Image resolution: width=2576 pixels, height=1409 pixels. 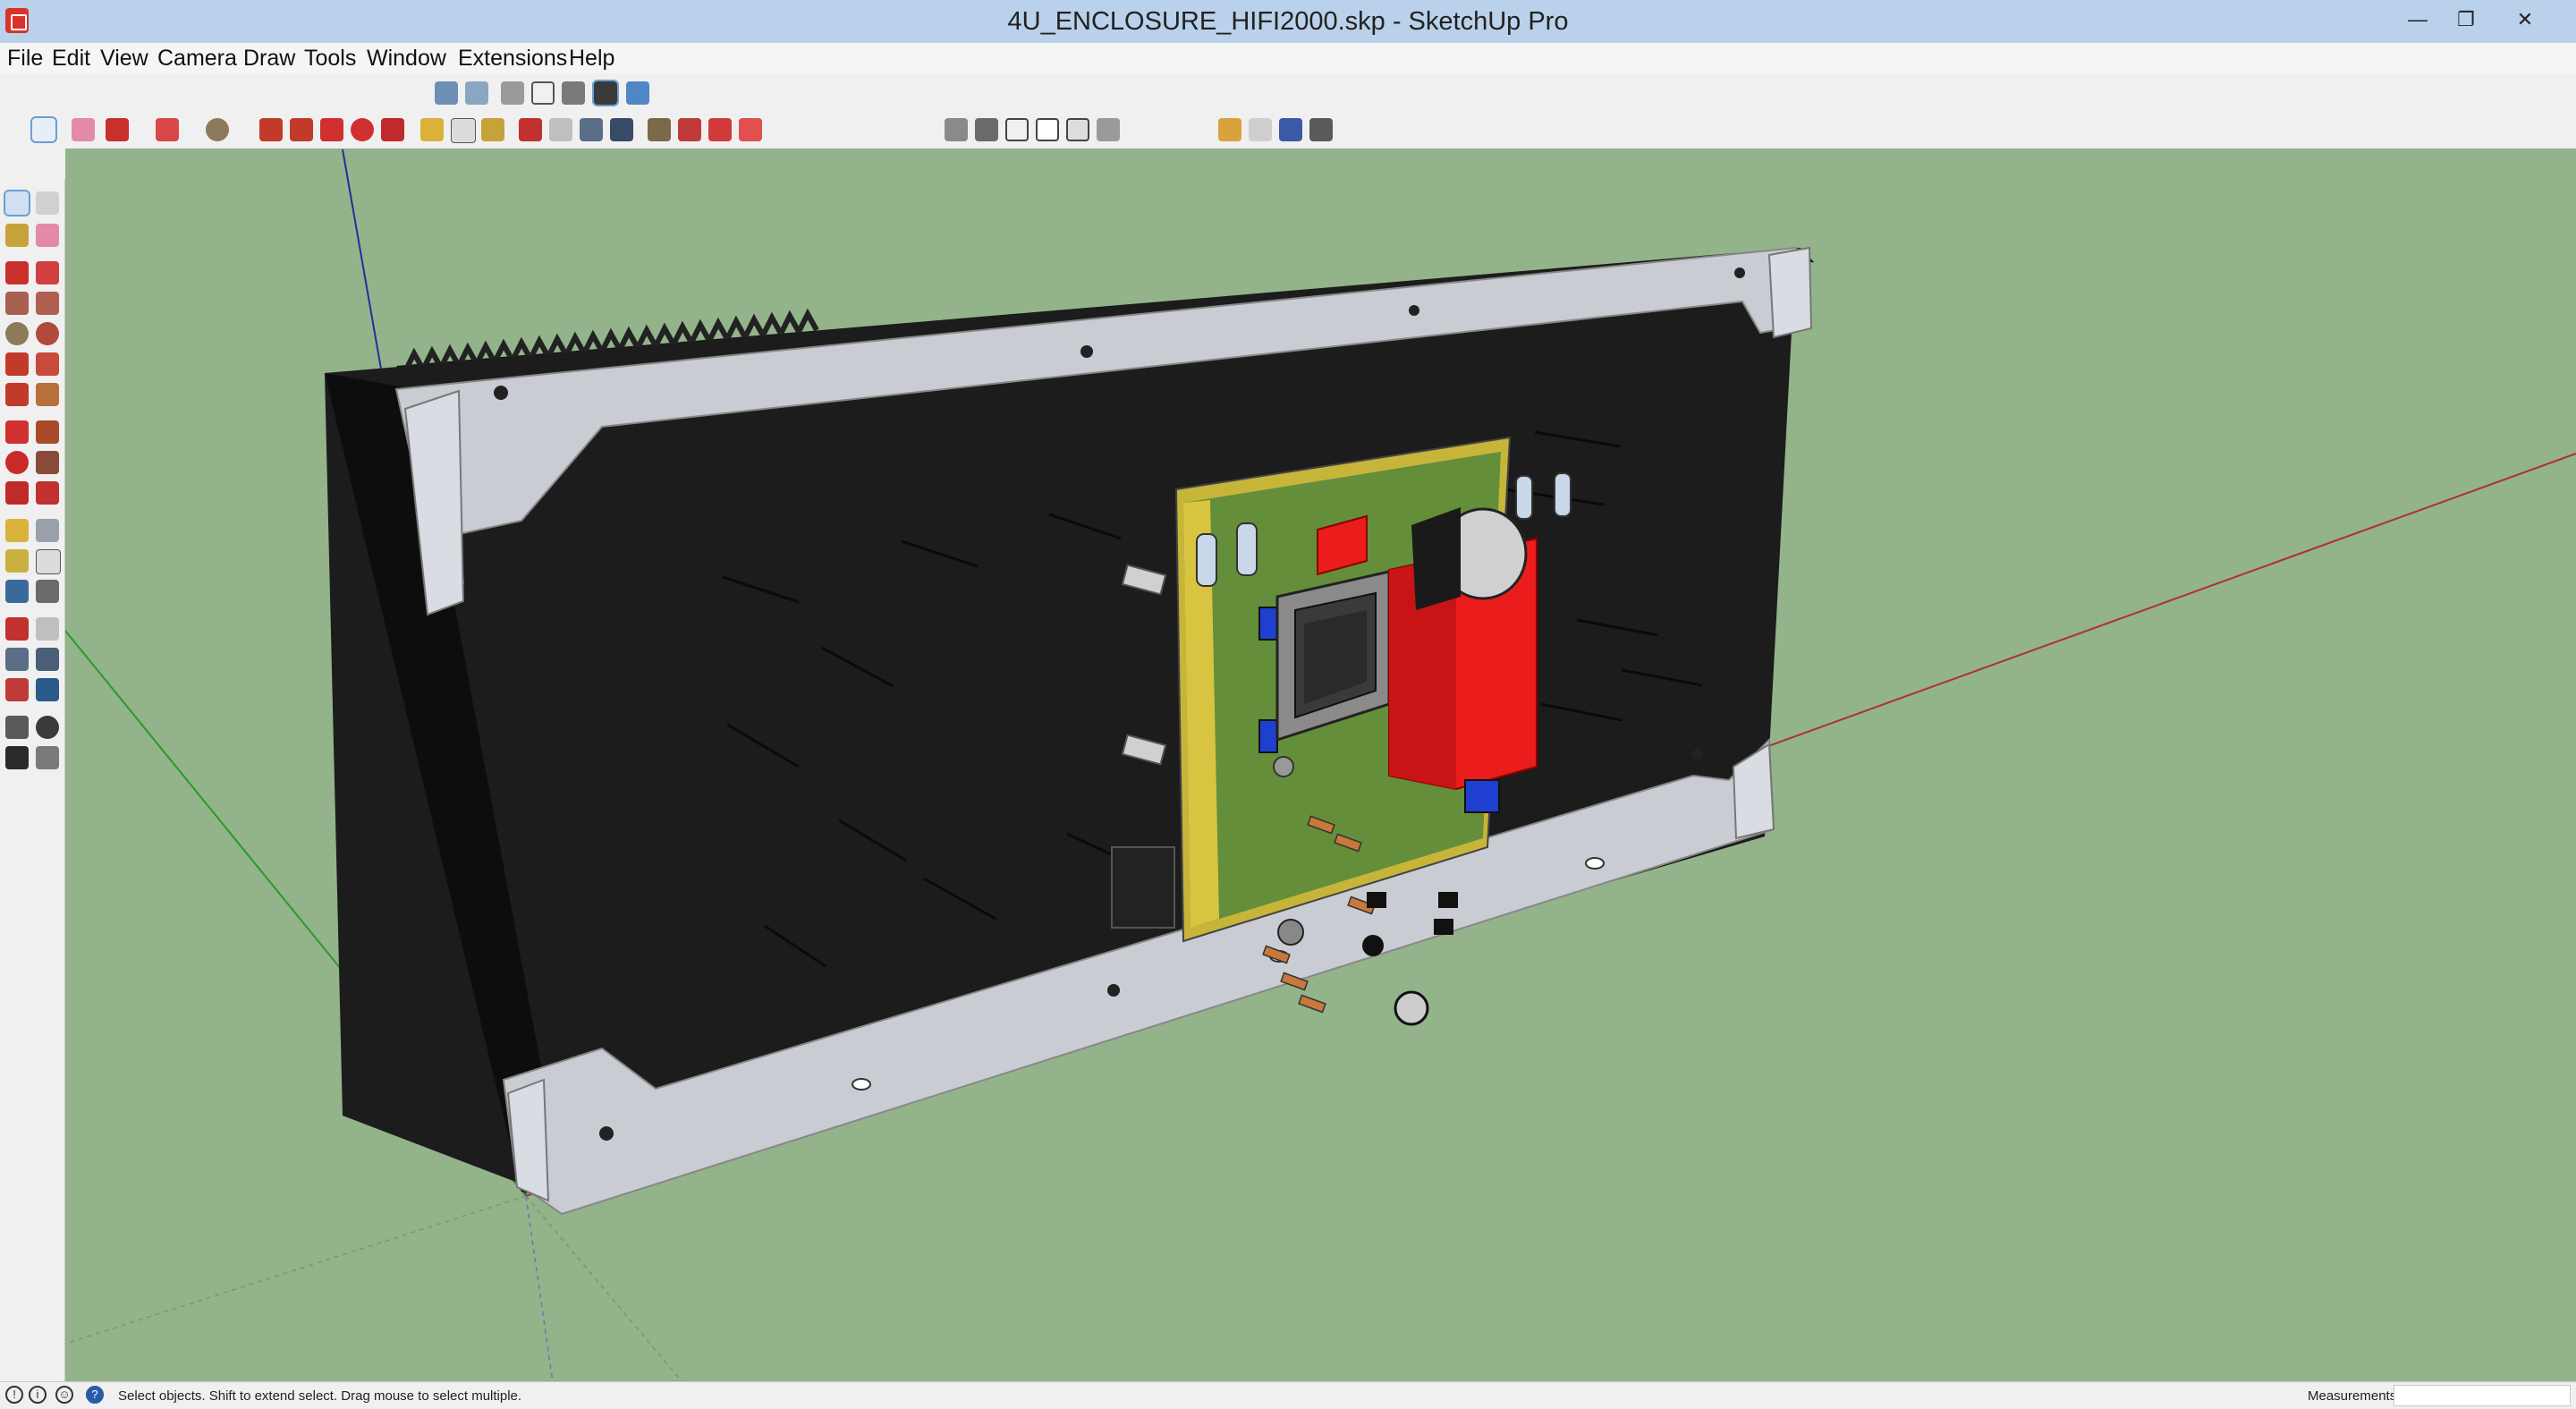 What do you see at coordinates (986, 130) in the screenshot?
I see `back-edges-icon` at bounding box center [986, 130].